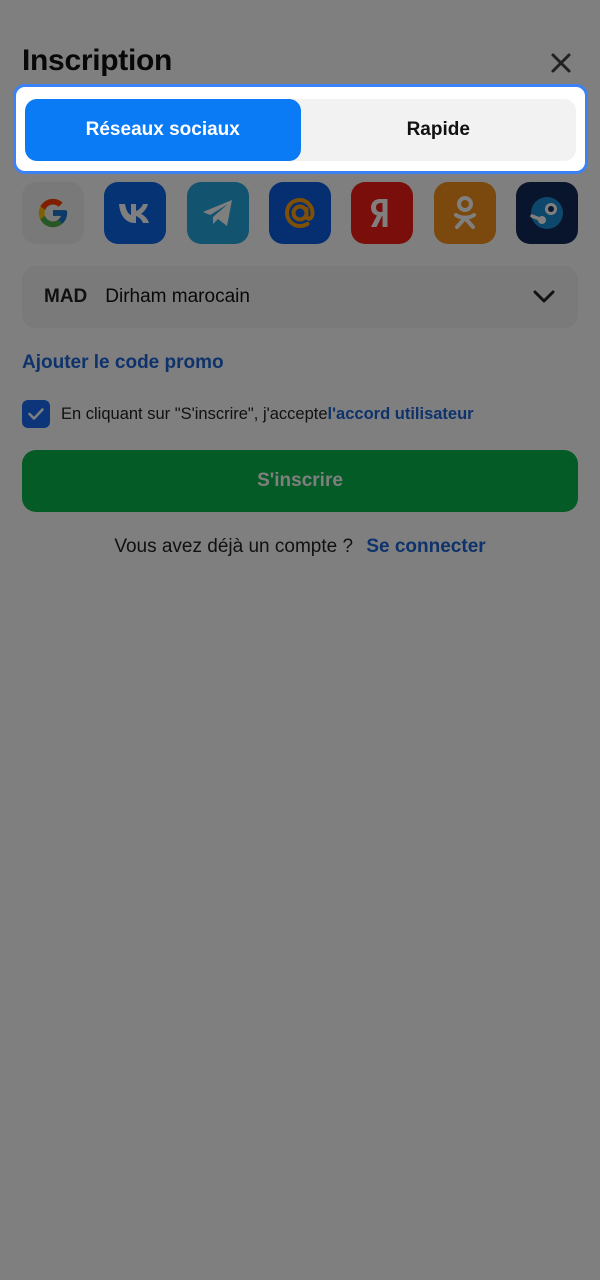  I want to click on telegram-icon, so click(217, 213).